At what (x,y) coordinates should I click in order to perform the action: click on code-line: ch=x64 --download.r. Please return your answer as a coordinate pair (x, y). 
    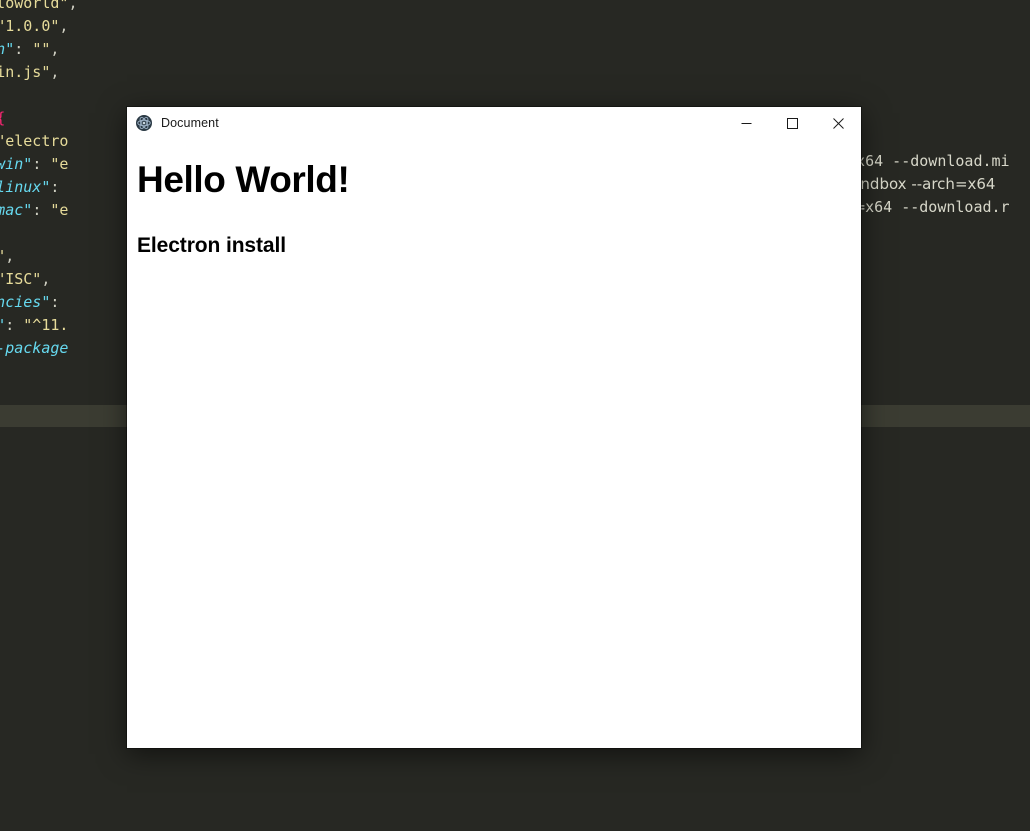
    Looking at the image, I should click on (934, 207).